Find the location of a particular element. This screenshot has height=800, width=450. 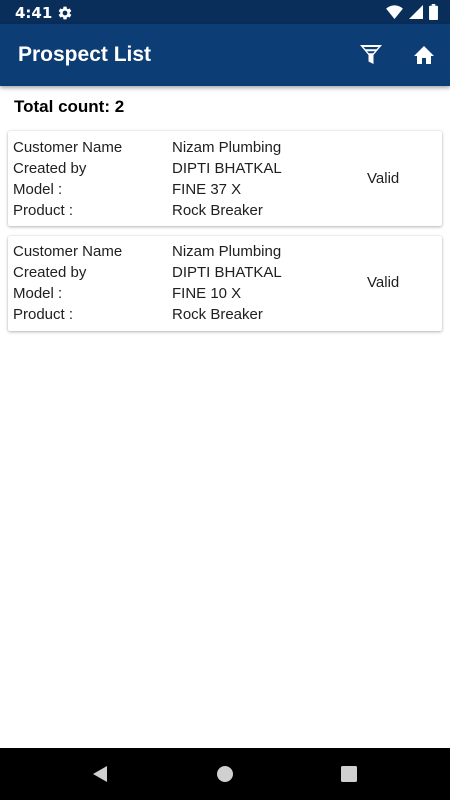

total-count-label: Total count: is located at coordinates (62, 106).